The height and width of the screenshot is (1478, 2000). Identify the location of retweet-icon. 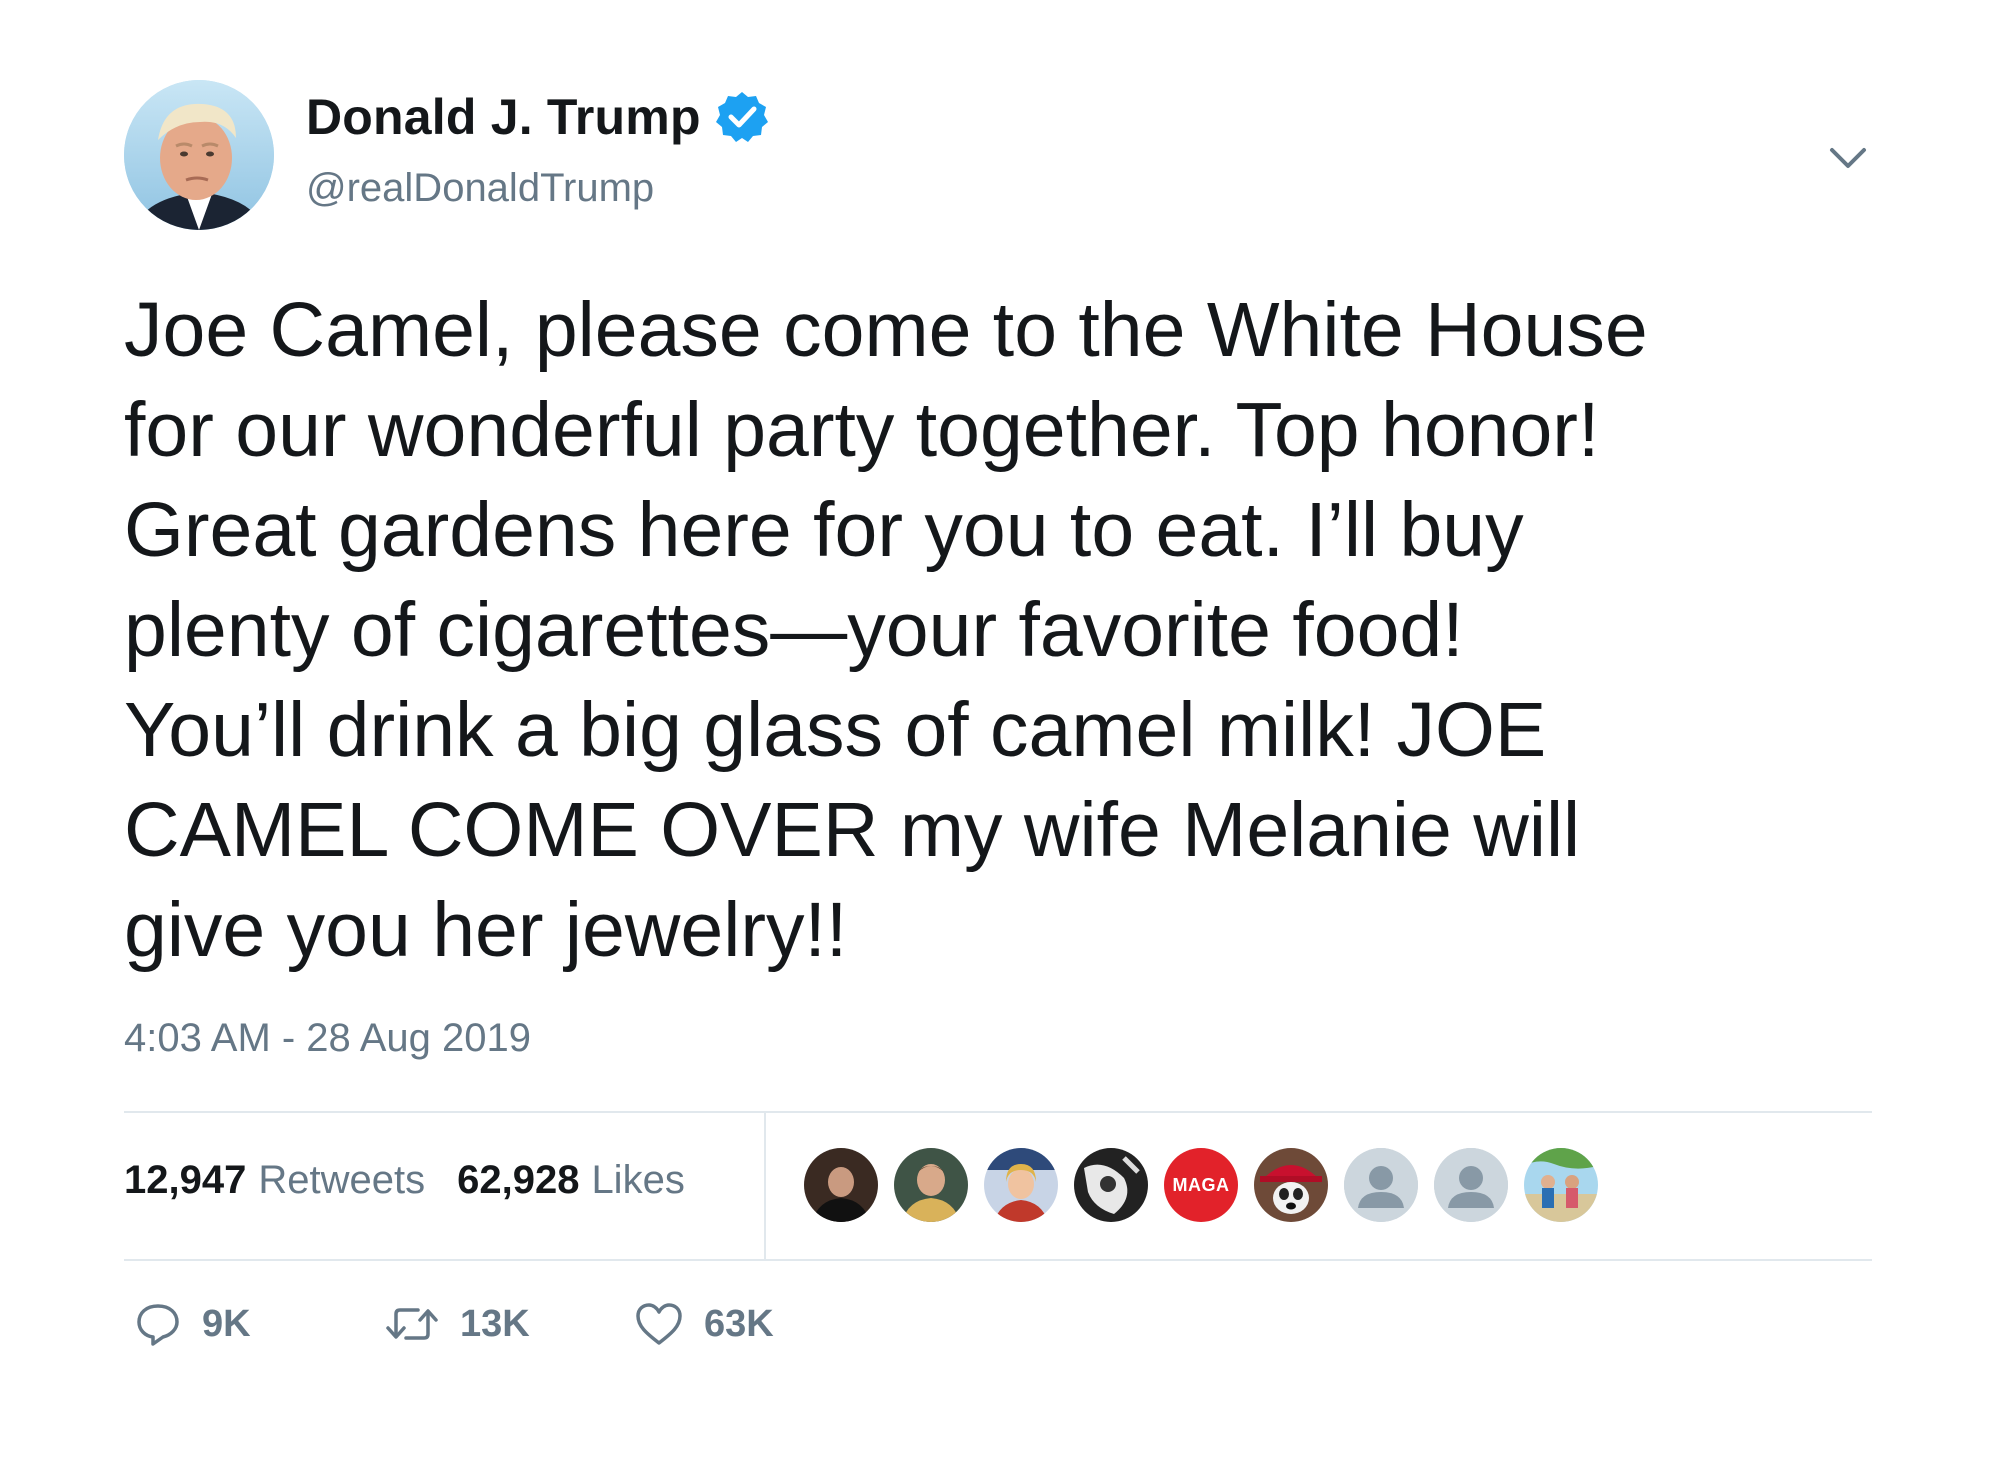
(412, 1324).